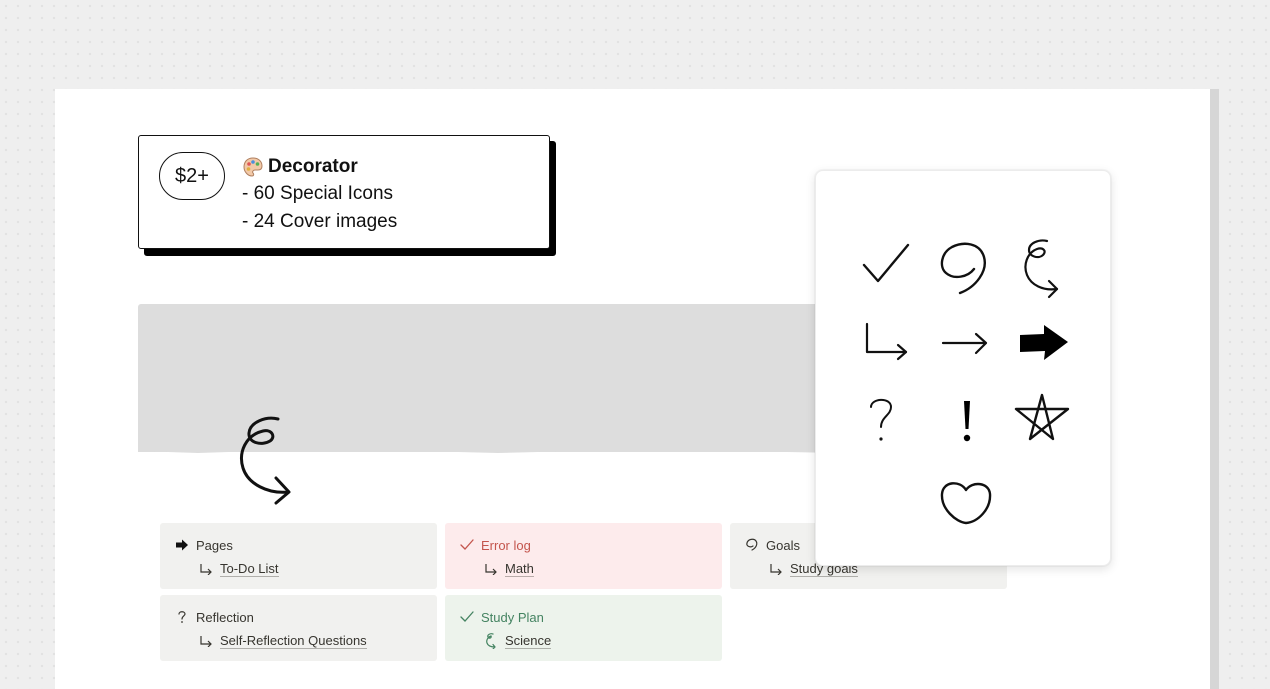  I want to click on tile-study-plan: Study Plan Science, so click(583, 628).